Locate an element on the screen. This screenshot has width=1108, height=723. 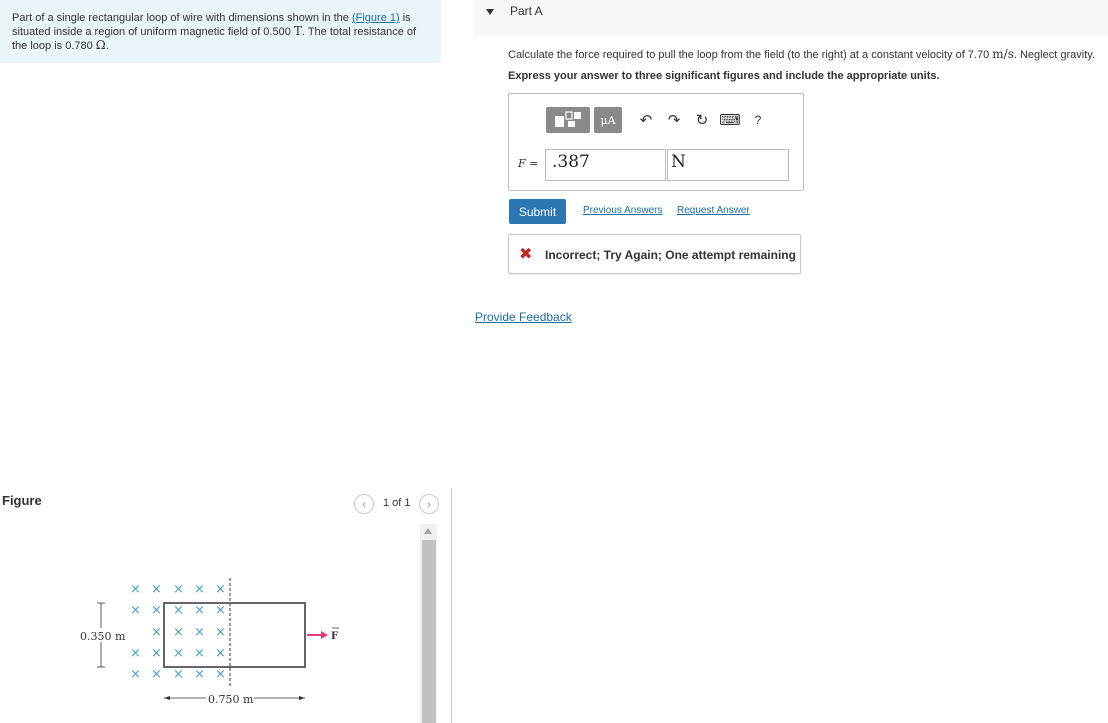
undo-button: ↶ is located at coordinates (646, 120).